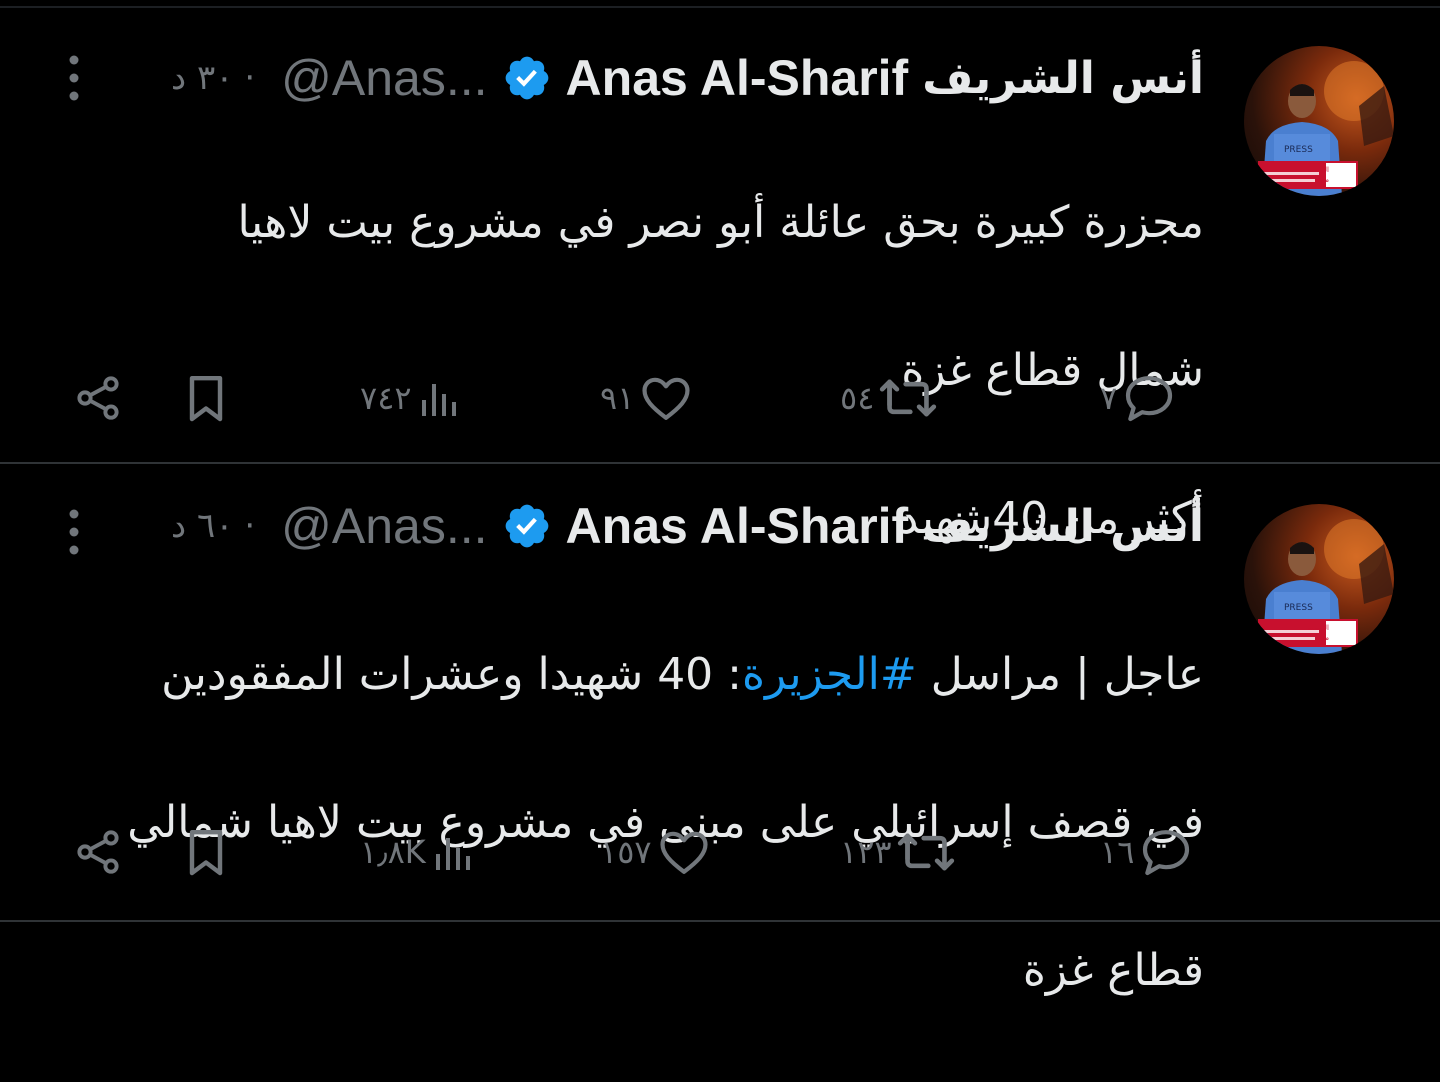  Describe the element at coordinates (1117, 852) in the screenshot. I see `replies-count: ١٦` at that location.